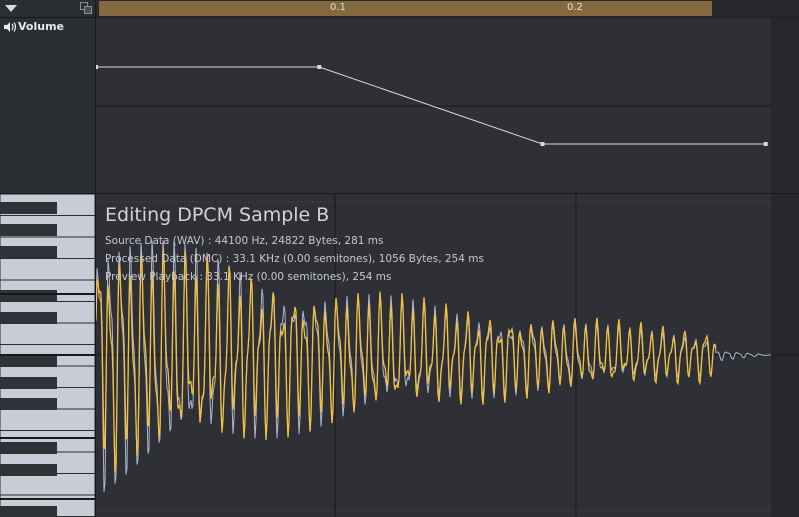 This screenshot has width=799, height=517. Describe the element at coordinates (10, 27) in the screenshot. I see `speaker-icon` at that location.